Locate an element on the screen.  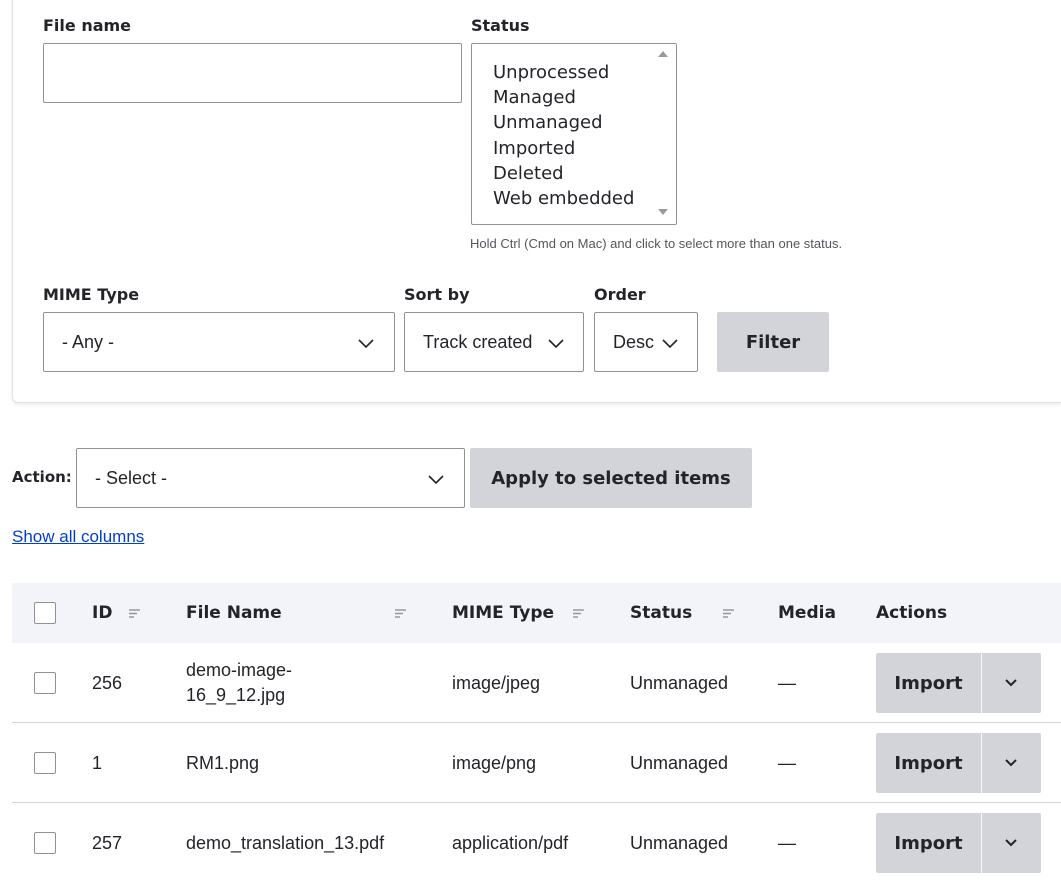
row-id: 1 is located at coordinates (97, 762).